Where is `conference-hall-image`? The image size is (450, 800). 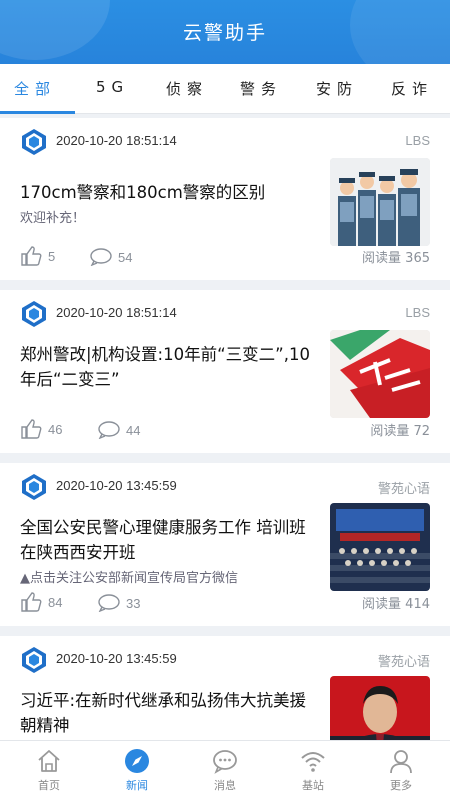
conference-hall-image is located at coordinates (380, 547).